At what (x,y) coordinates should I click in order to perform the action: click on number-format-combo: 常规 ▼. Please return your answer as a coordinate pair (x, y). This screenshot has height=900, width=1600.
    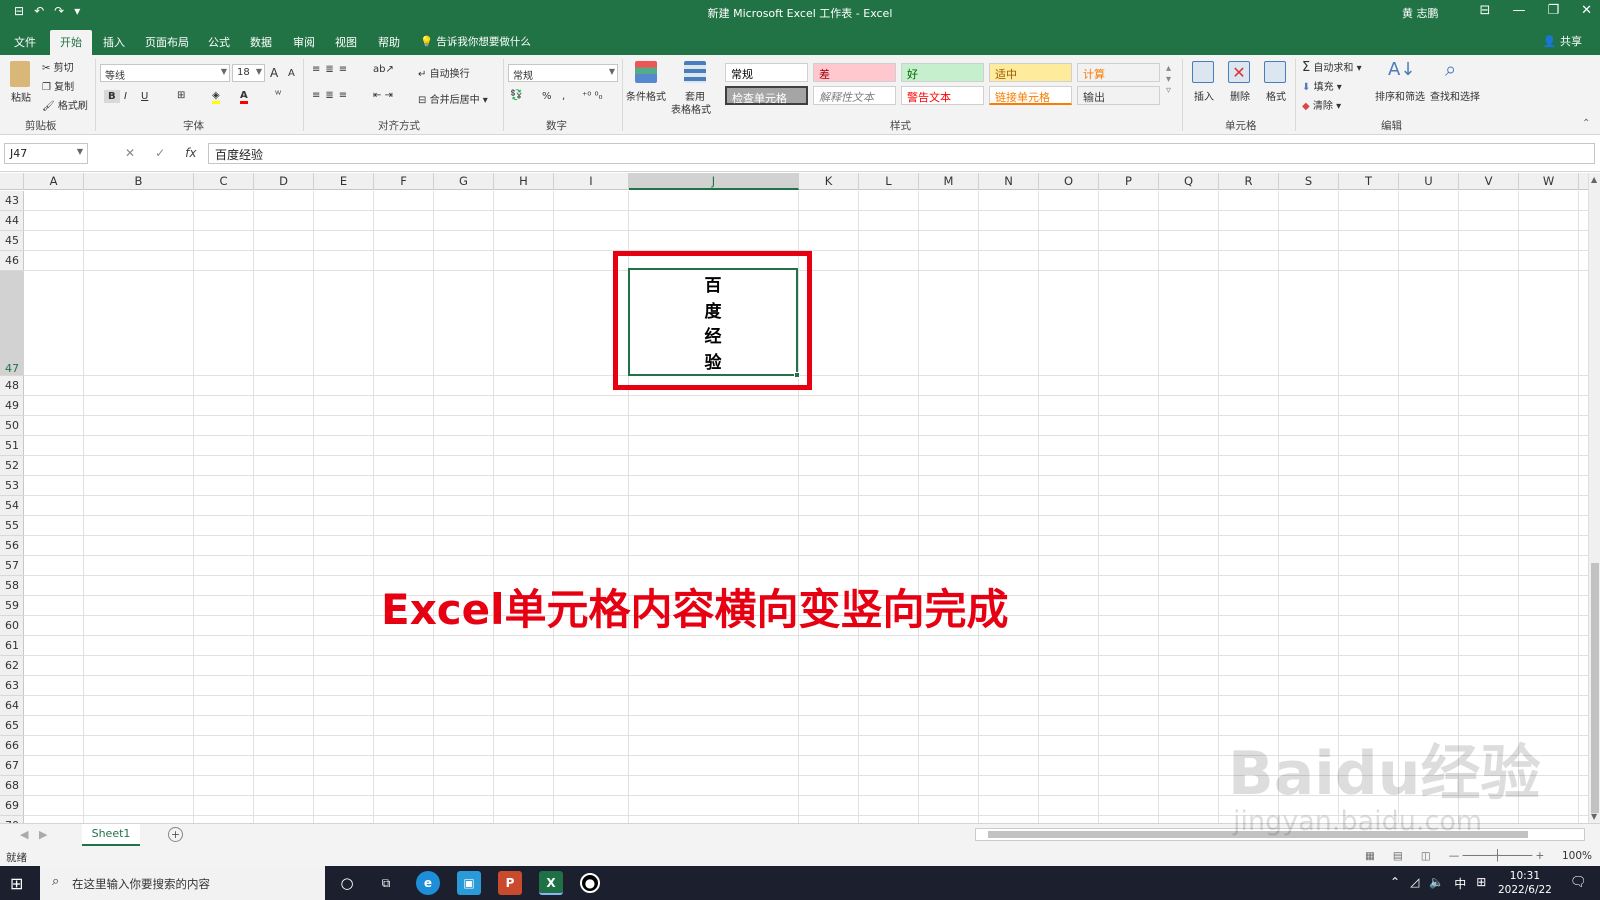
    Looking at the image, I should click on (563, 73).